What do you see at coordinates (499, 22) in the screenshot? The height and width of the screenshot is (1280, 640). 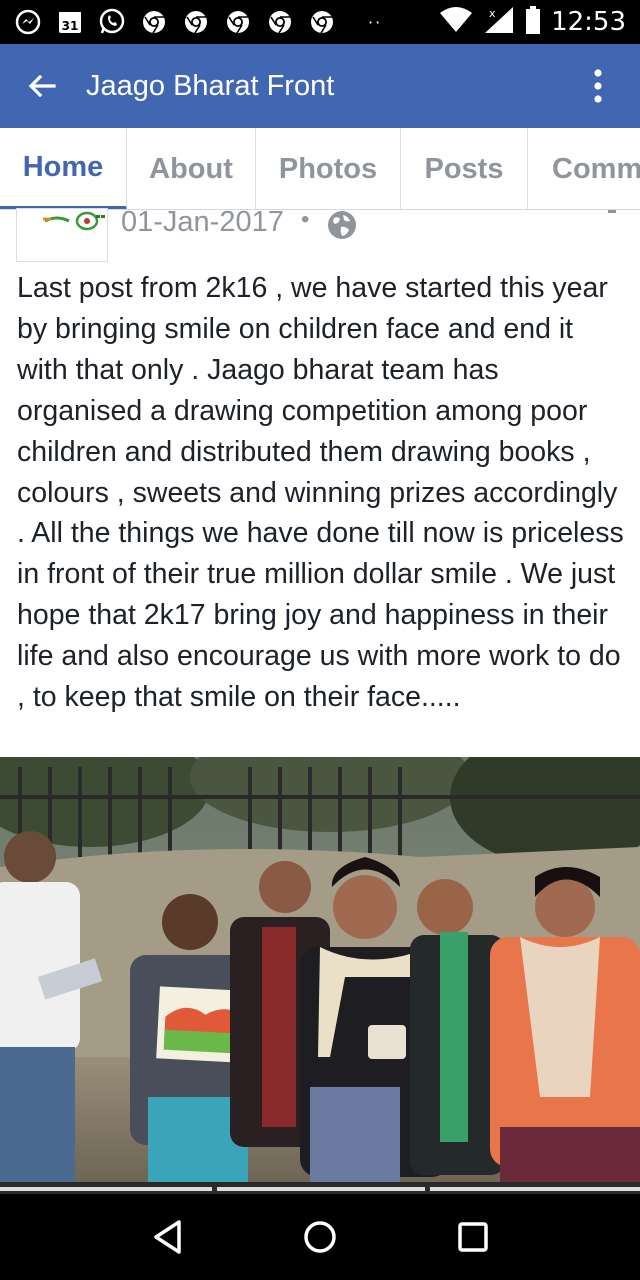 I see `signal-icon: x` at bounding box center [499, 22].